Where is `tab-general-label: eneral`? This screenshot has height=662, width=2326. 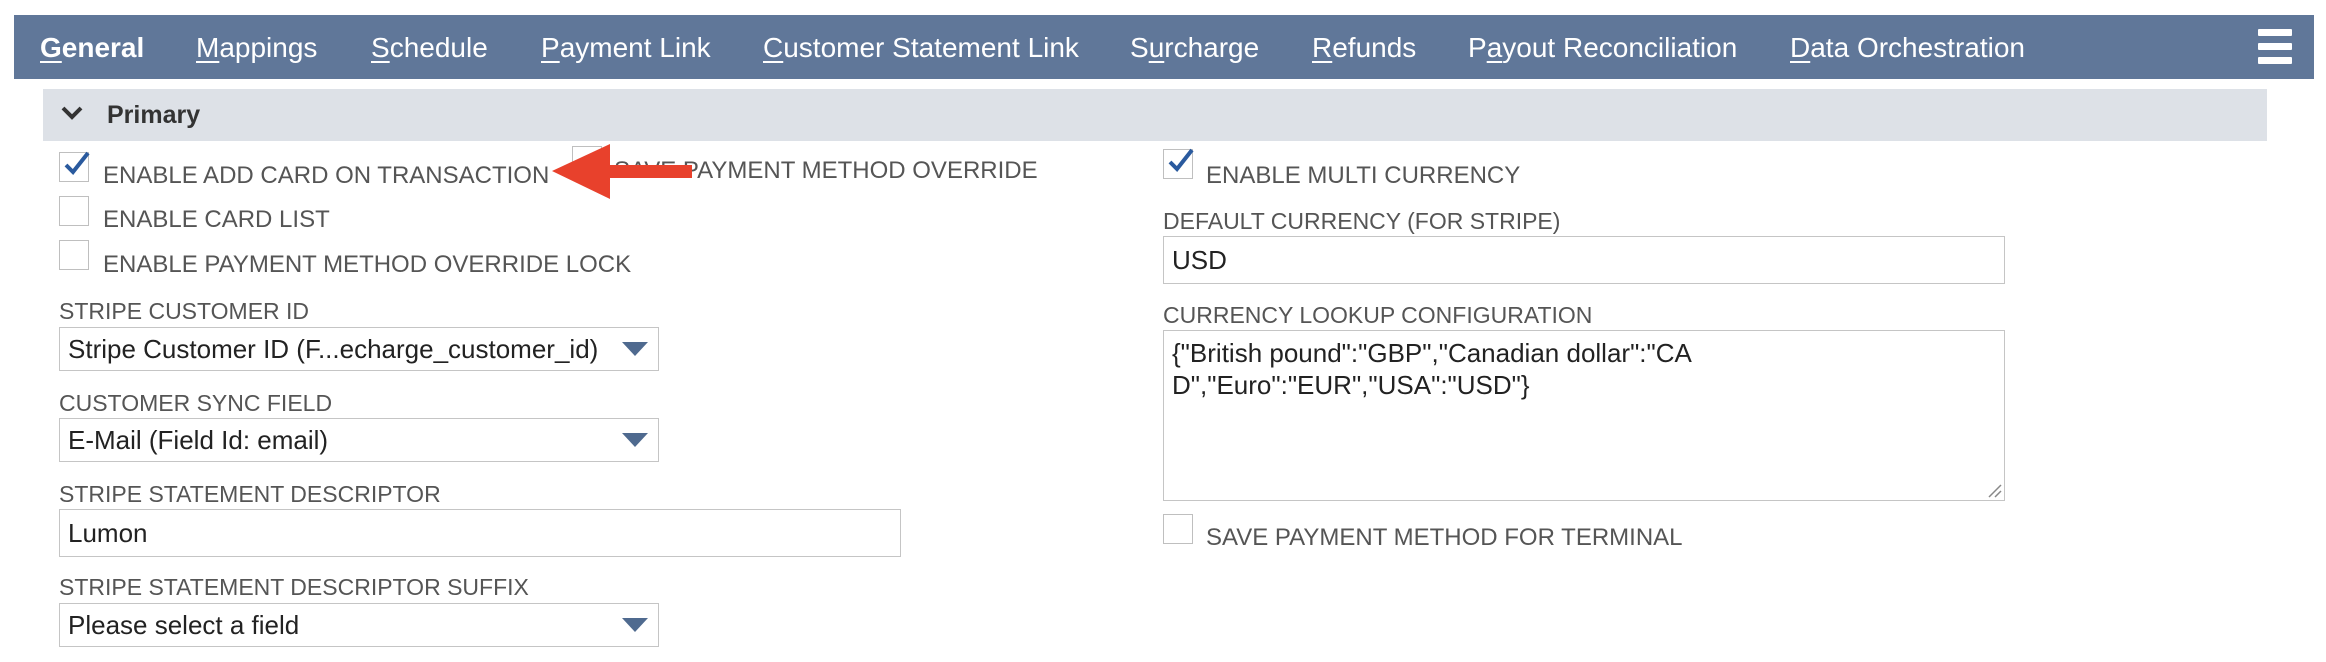
tab-general-label: eneral is located at coordinates (103, 47).